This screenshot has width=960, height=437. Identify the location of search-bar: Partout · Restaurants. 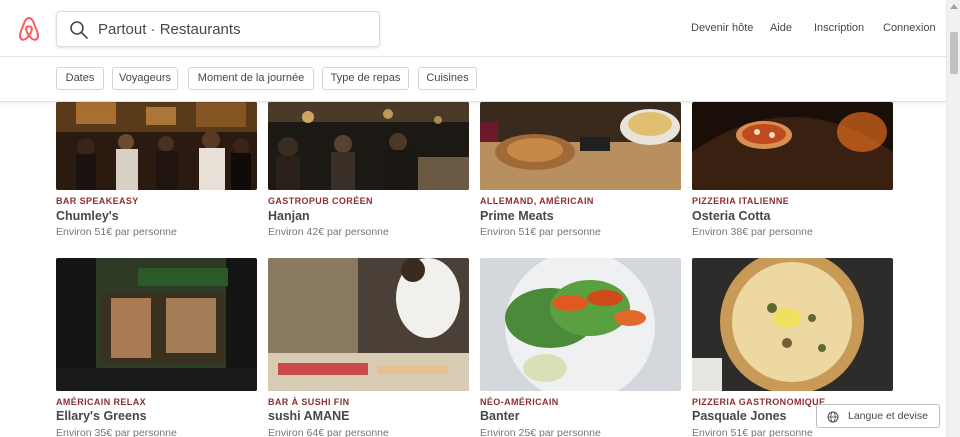
(218, 29).